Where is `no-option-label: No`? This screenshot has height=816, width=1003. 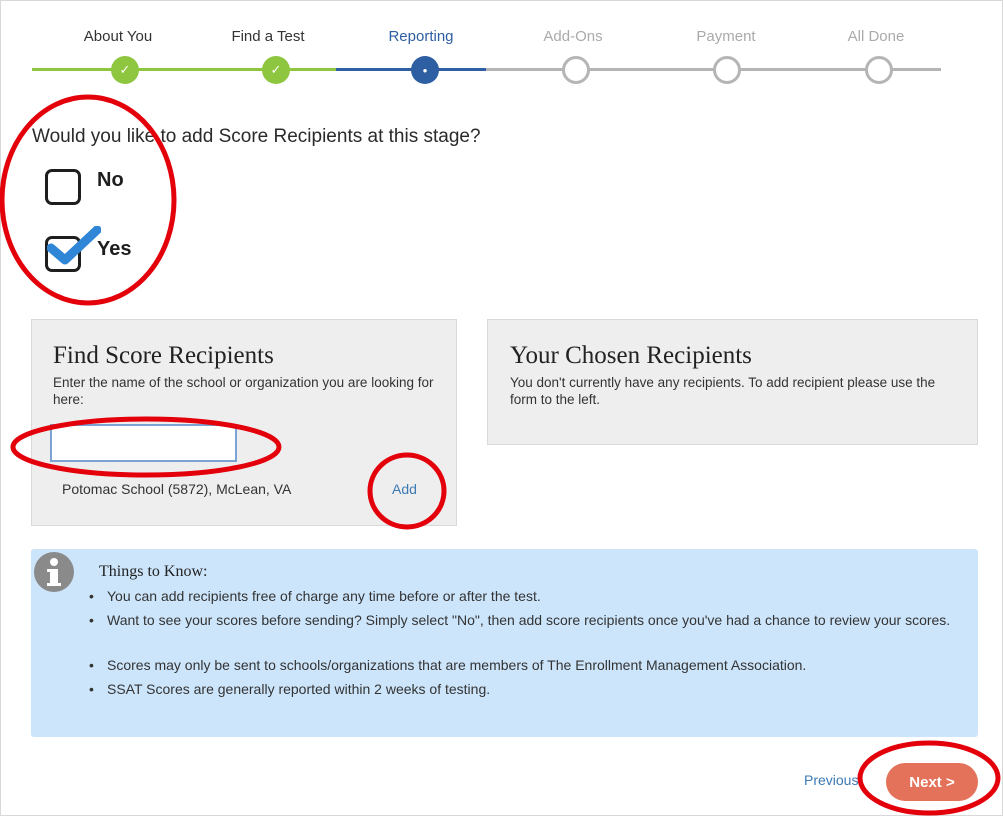
no-option-label: No is located at coordinates (110, 180).